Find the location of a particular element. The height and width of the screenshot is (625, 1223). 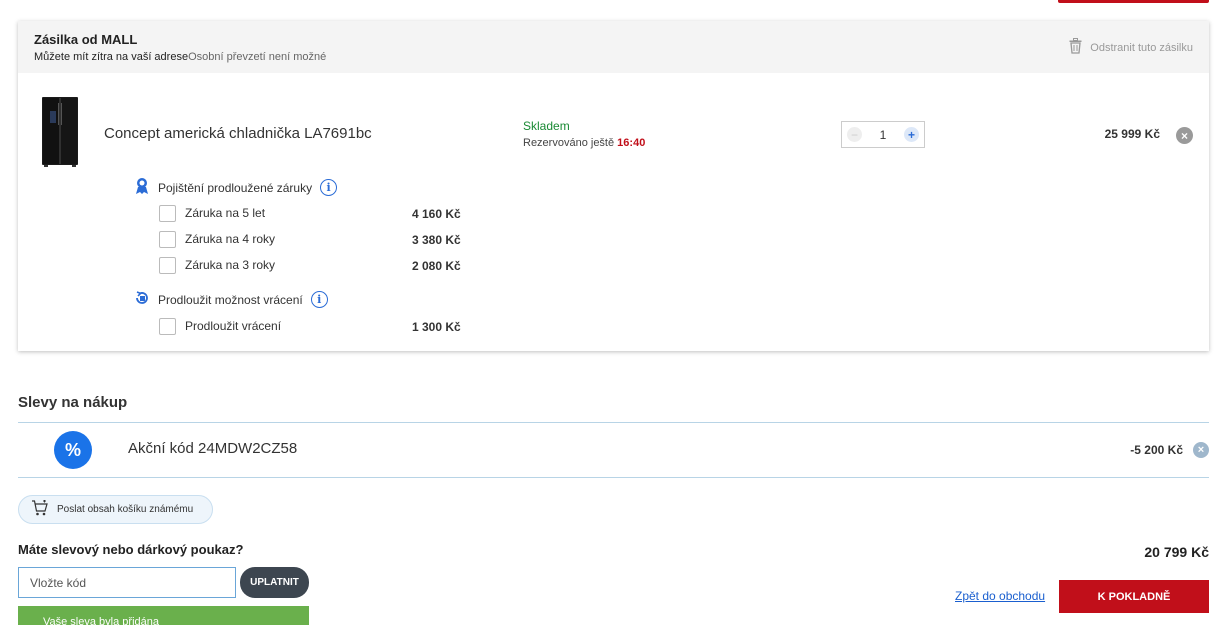

cart-total: 20 799 Kč is located at coordinates (1176, 552).